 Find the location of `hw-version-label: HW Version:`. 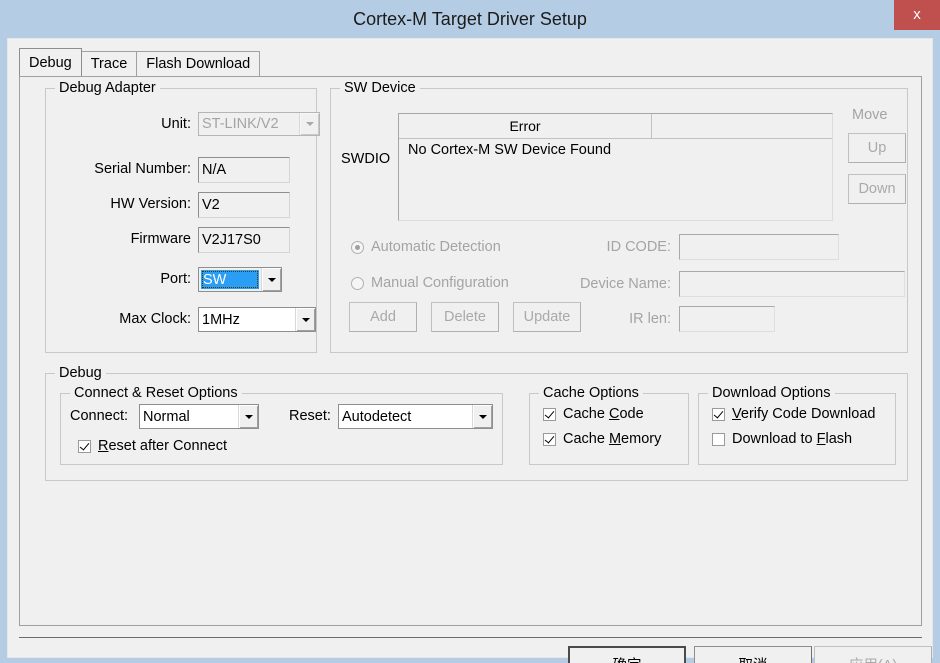

hw-version-label: HW Version: is located at coordinates (150, 204).